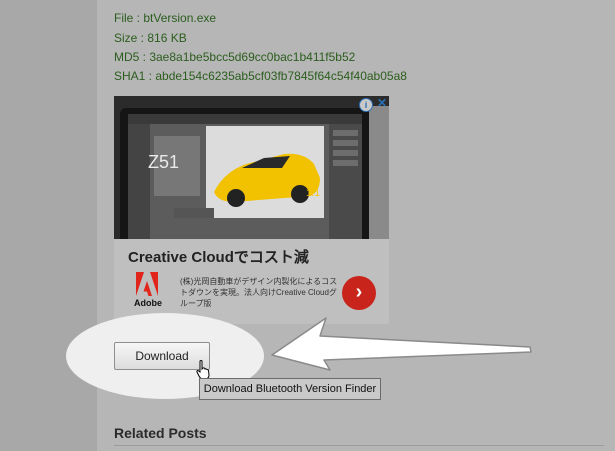 Image resolution: width=615 pixels, height=451 pixels. I want to click on file-name: File : btVersion.exe, so click(165, 18).